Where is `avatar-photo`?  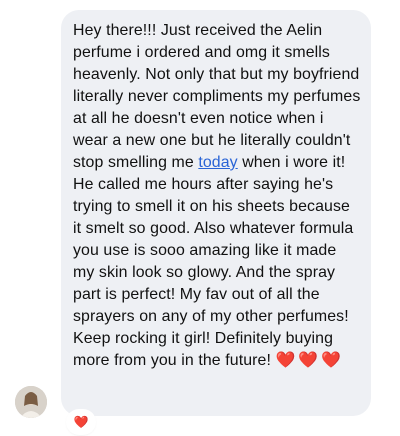 avatar-photo is located at coordinates (31, 402).